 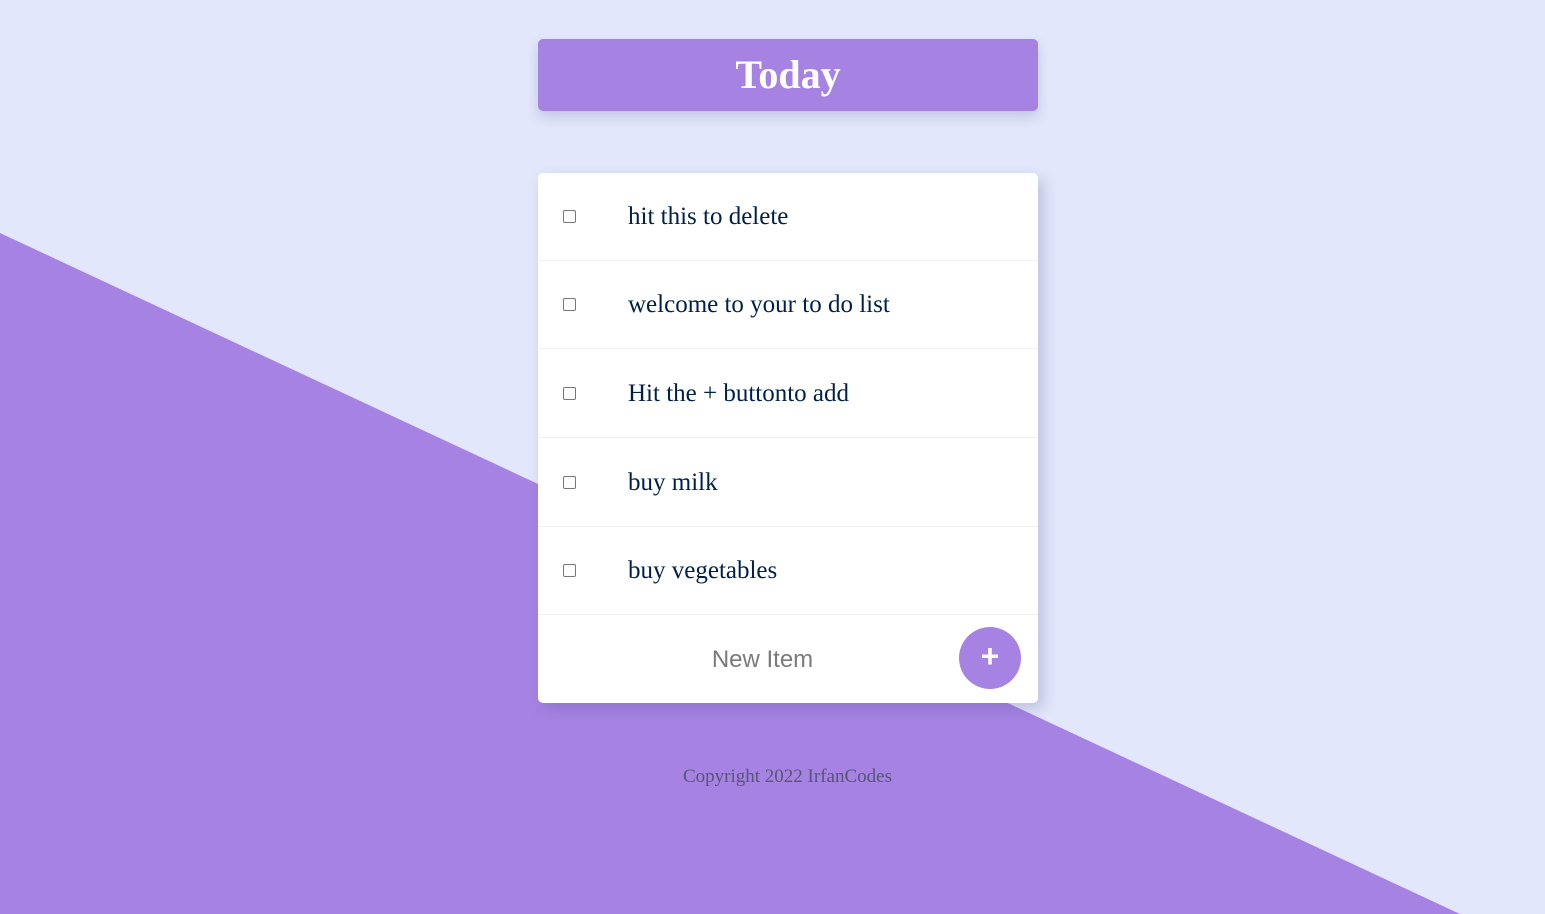 I want to click on add-item-button: +, so click(x=990, y=658).